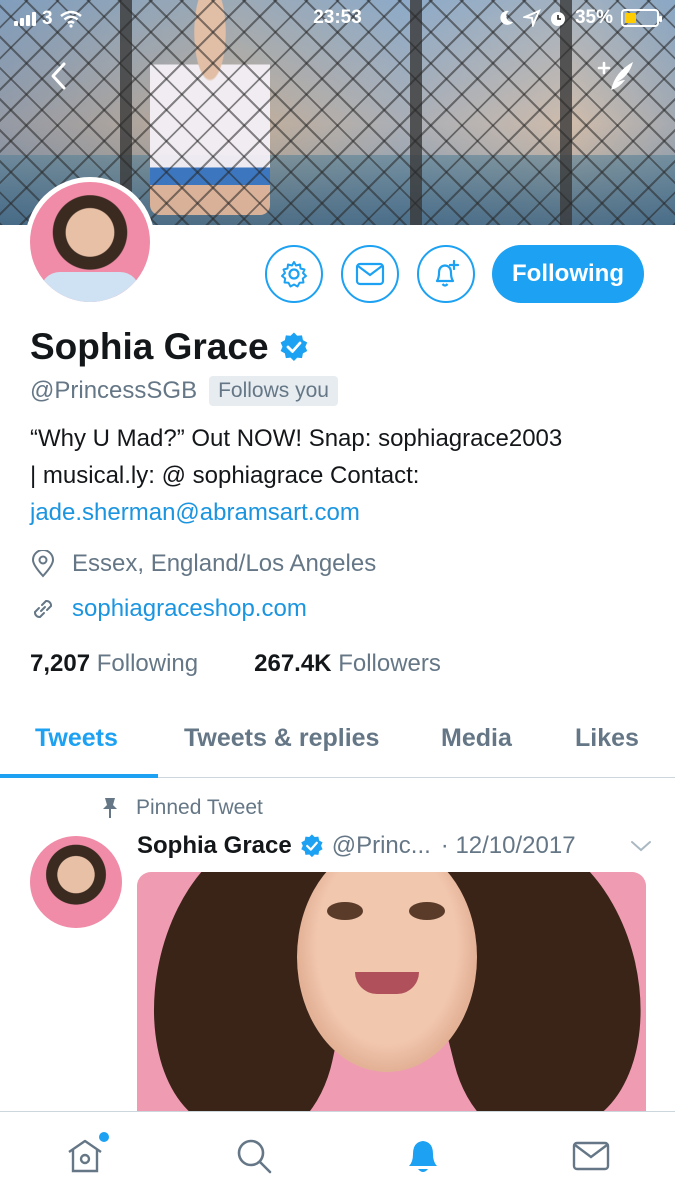  I want to click on status-right: 35%, so click(579, 18).